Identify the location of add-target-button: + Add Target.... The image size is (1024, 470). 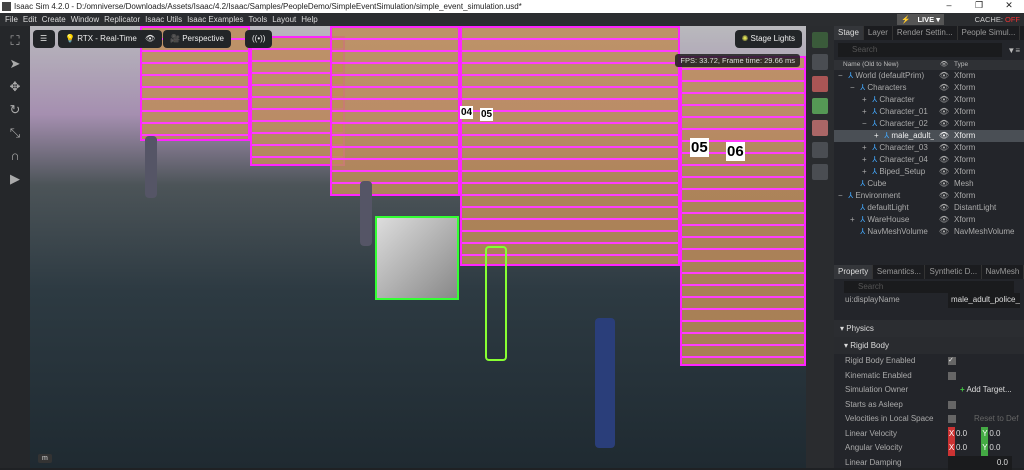
(986, 390).